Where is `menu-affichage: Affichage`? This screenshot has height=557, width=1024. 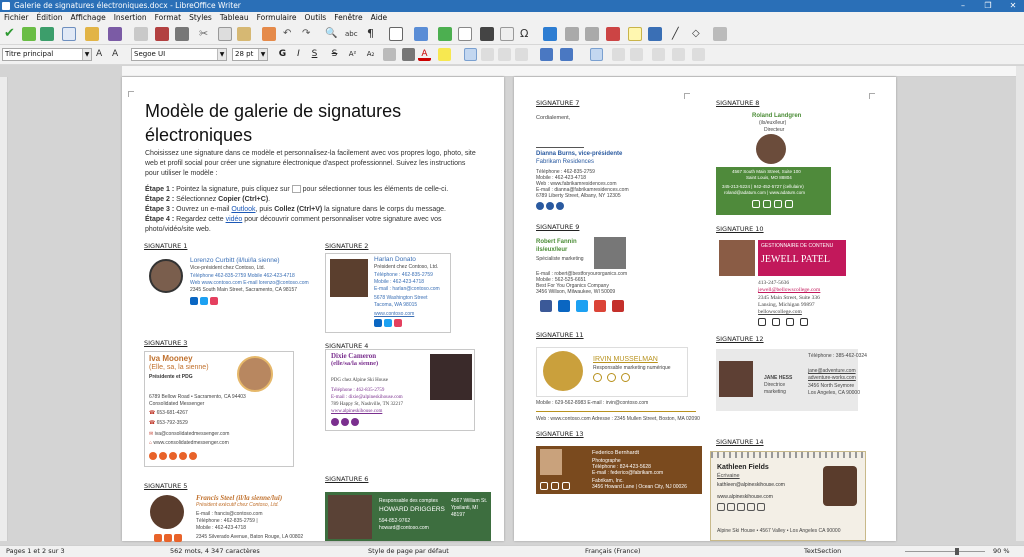 menu-affichage: Affichage is located at coordinates (87, 17).